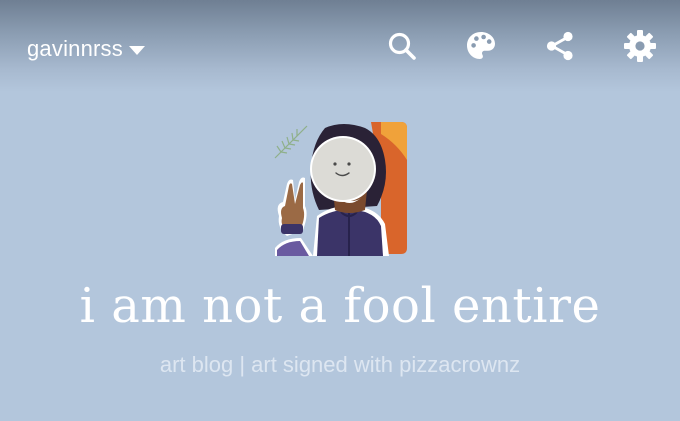  I want to click on blog-description: art blog | art signed with pizzacrownz, so click(340, 364).